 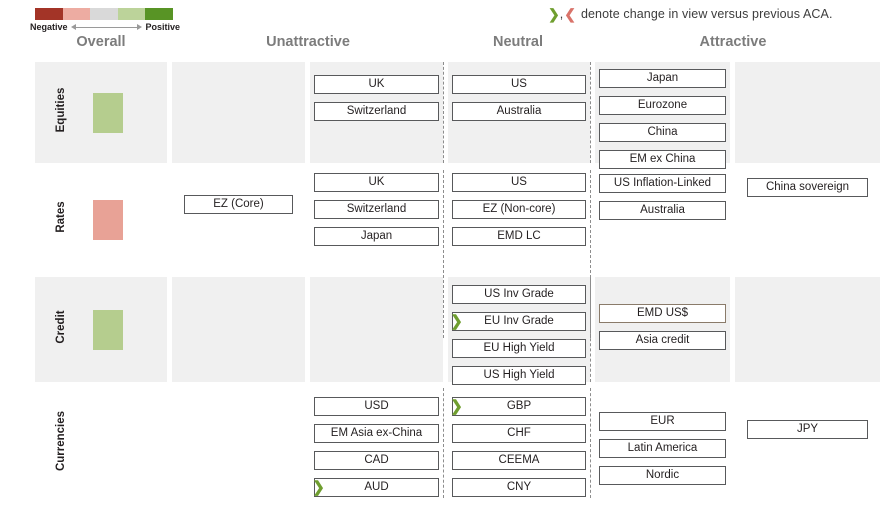 I want to click on view-chip: CNY, so click(x=519, y=487).